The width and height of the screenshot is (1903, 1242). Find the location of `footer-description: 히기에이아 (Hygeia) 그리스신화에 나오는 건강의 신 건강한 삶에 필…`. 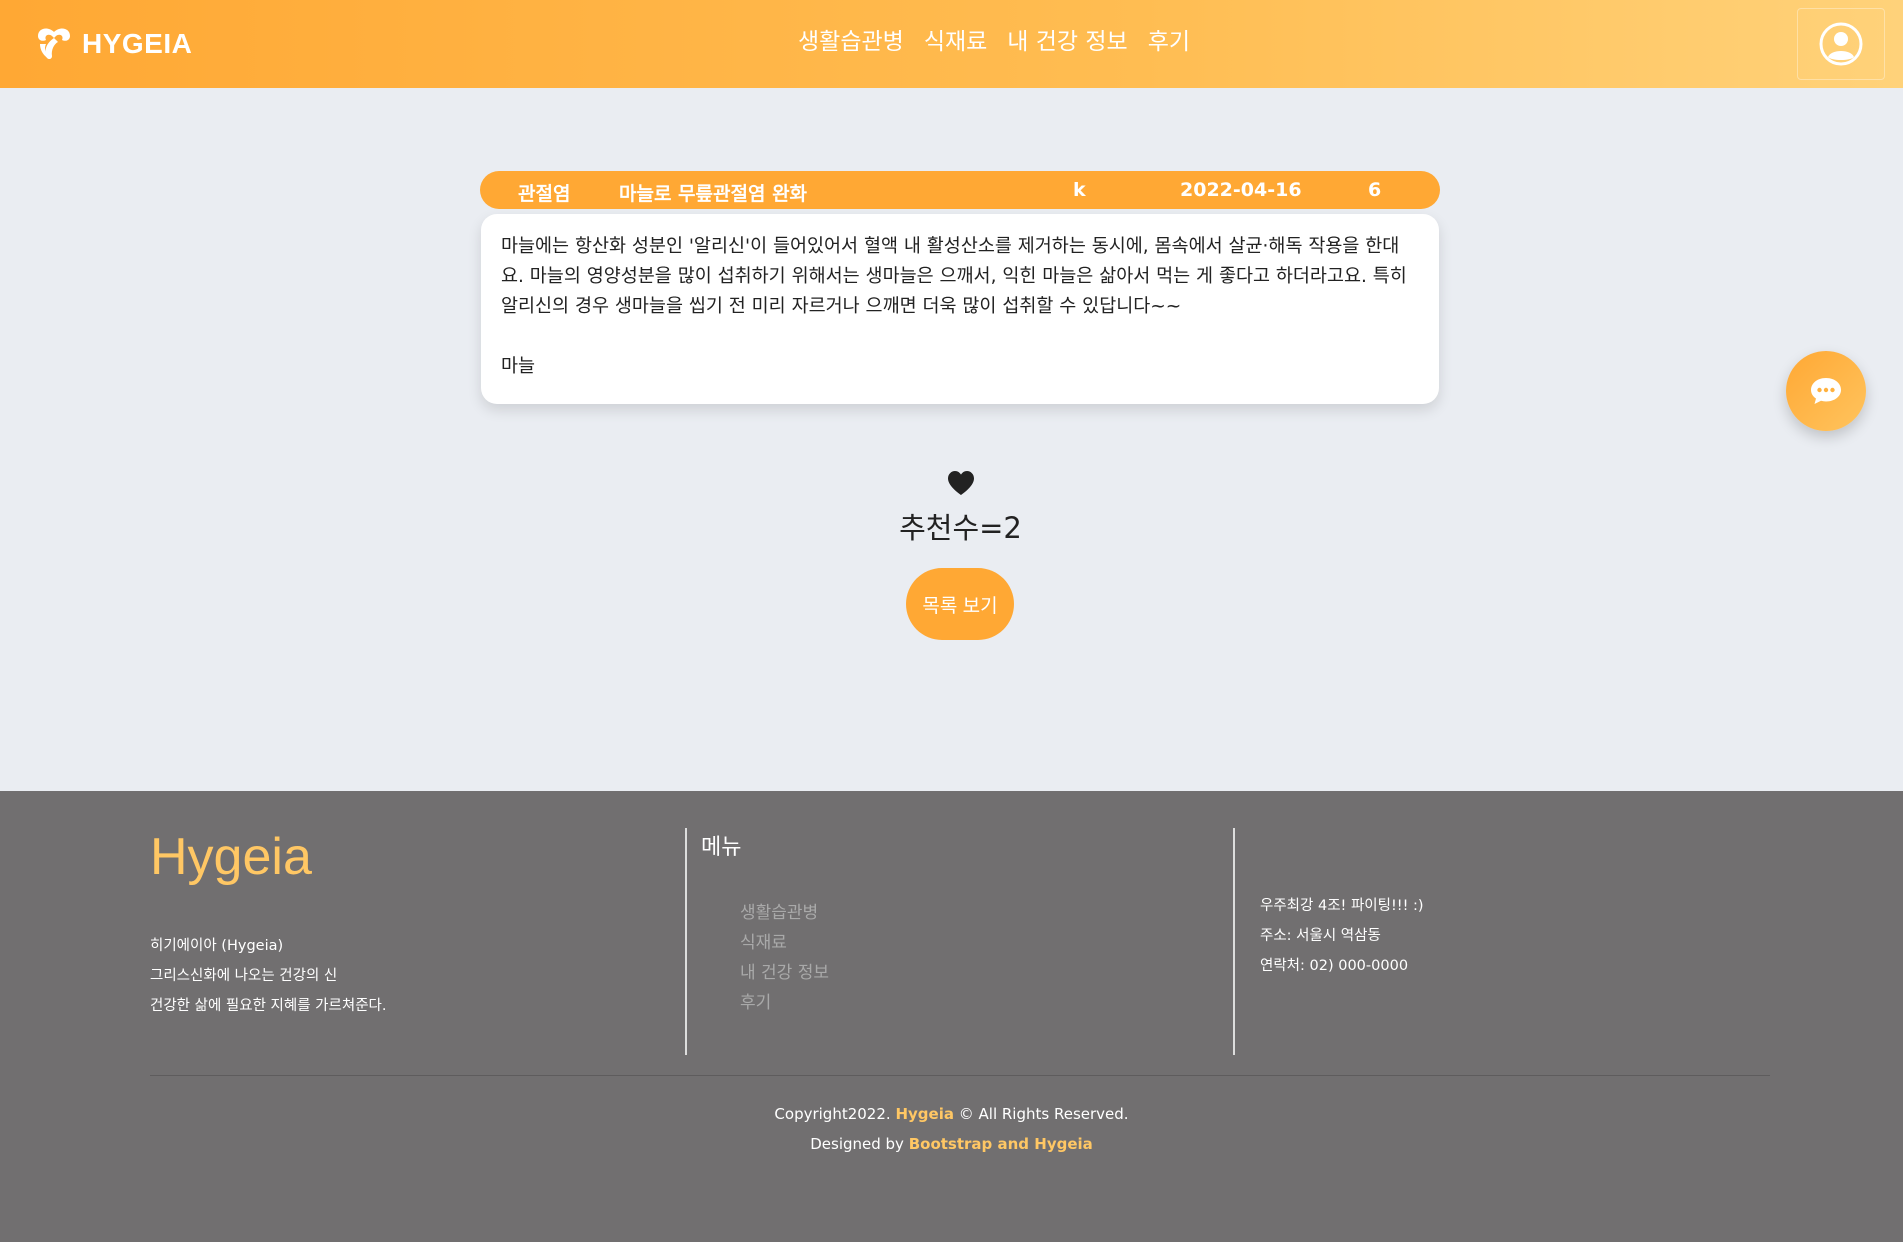

footer-description: 히기에이아 (Hygeia) 그리스신화에 나오는 건강의 신 건강한 삶에 필… is located at coordinates (268, 976).